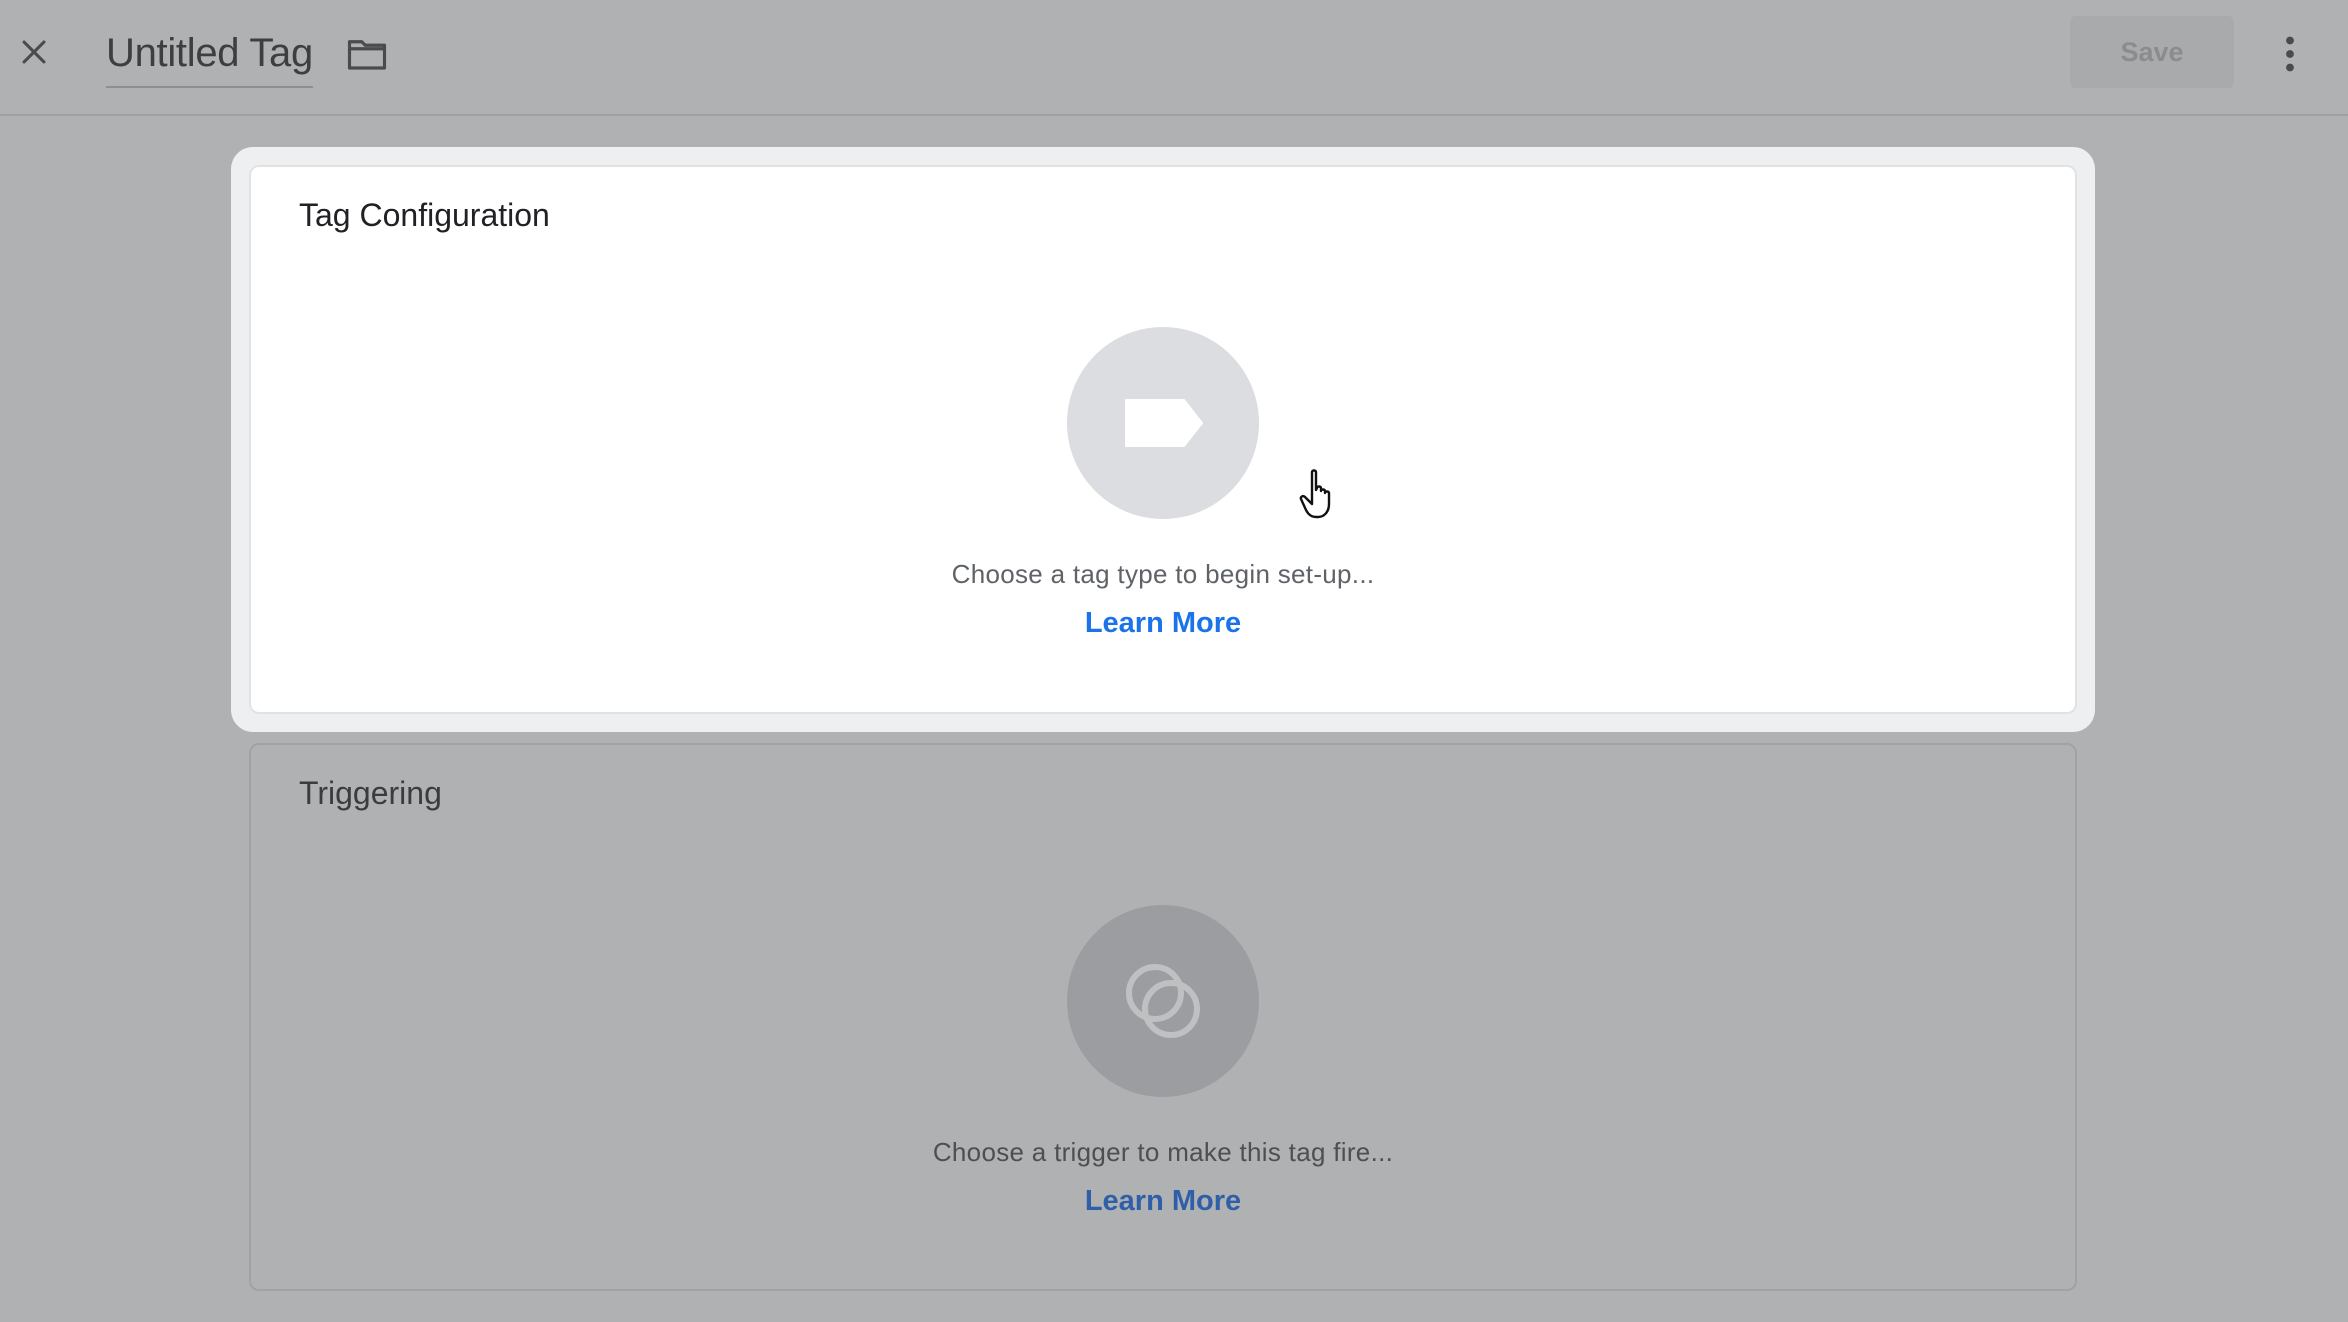 The width and height of the screenshot is (2348, 1322). I want to click on page-title: Untitled Tag, so click(209, 53).